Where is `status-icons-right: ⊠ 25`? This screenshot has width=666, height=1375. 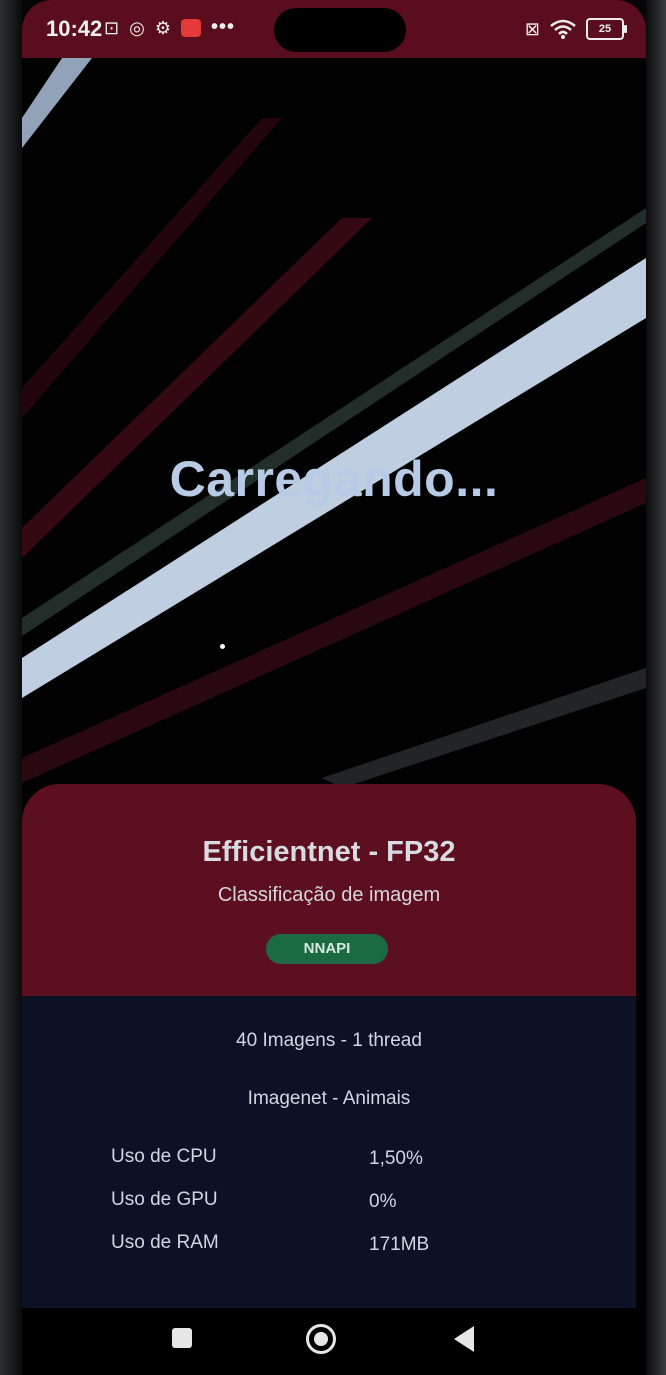
status-icons-right: ⊠ 25 is located at coordinates (575, 29).